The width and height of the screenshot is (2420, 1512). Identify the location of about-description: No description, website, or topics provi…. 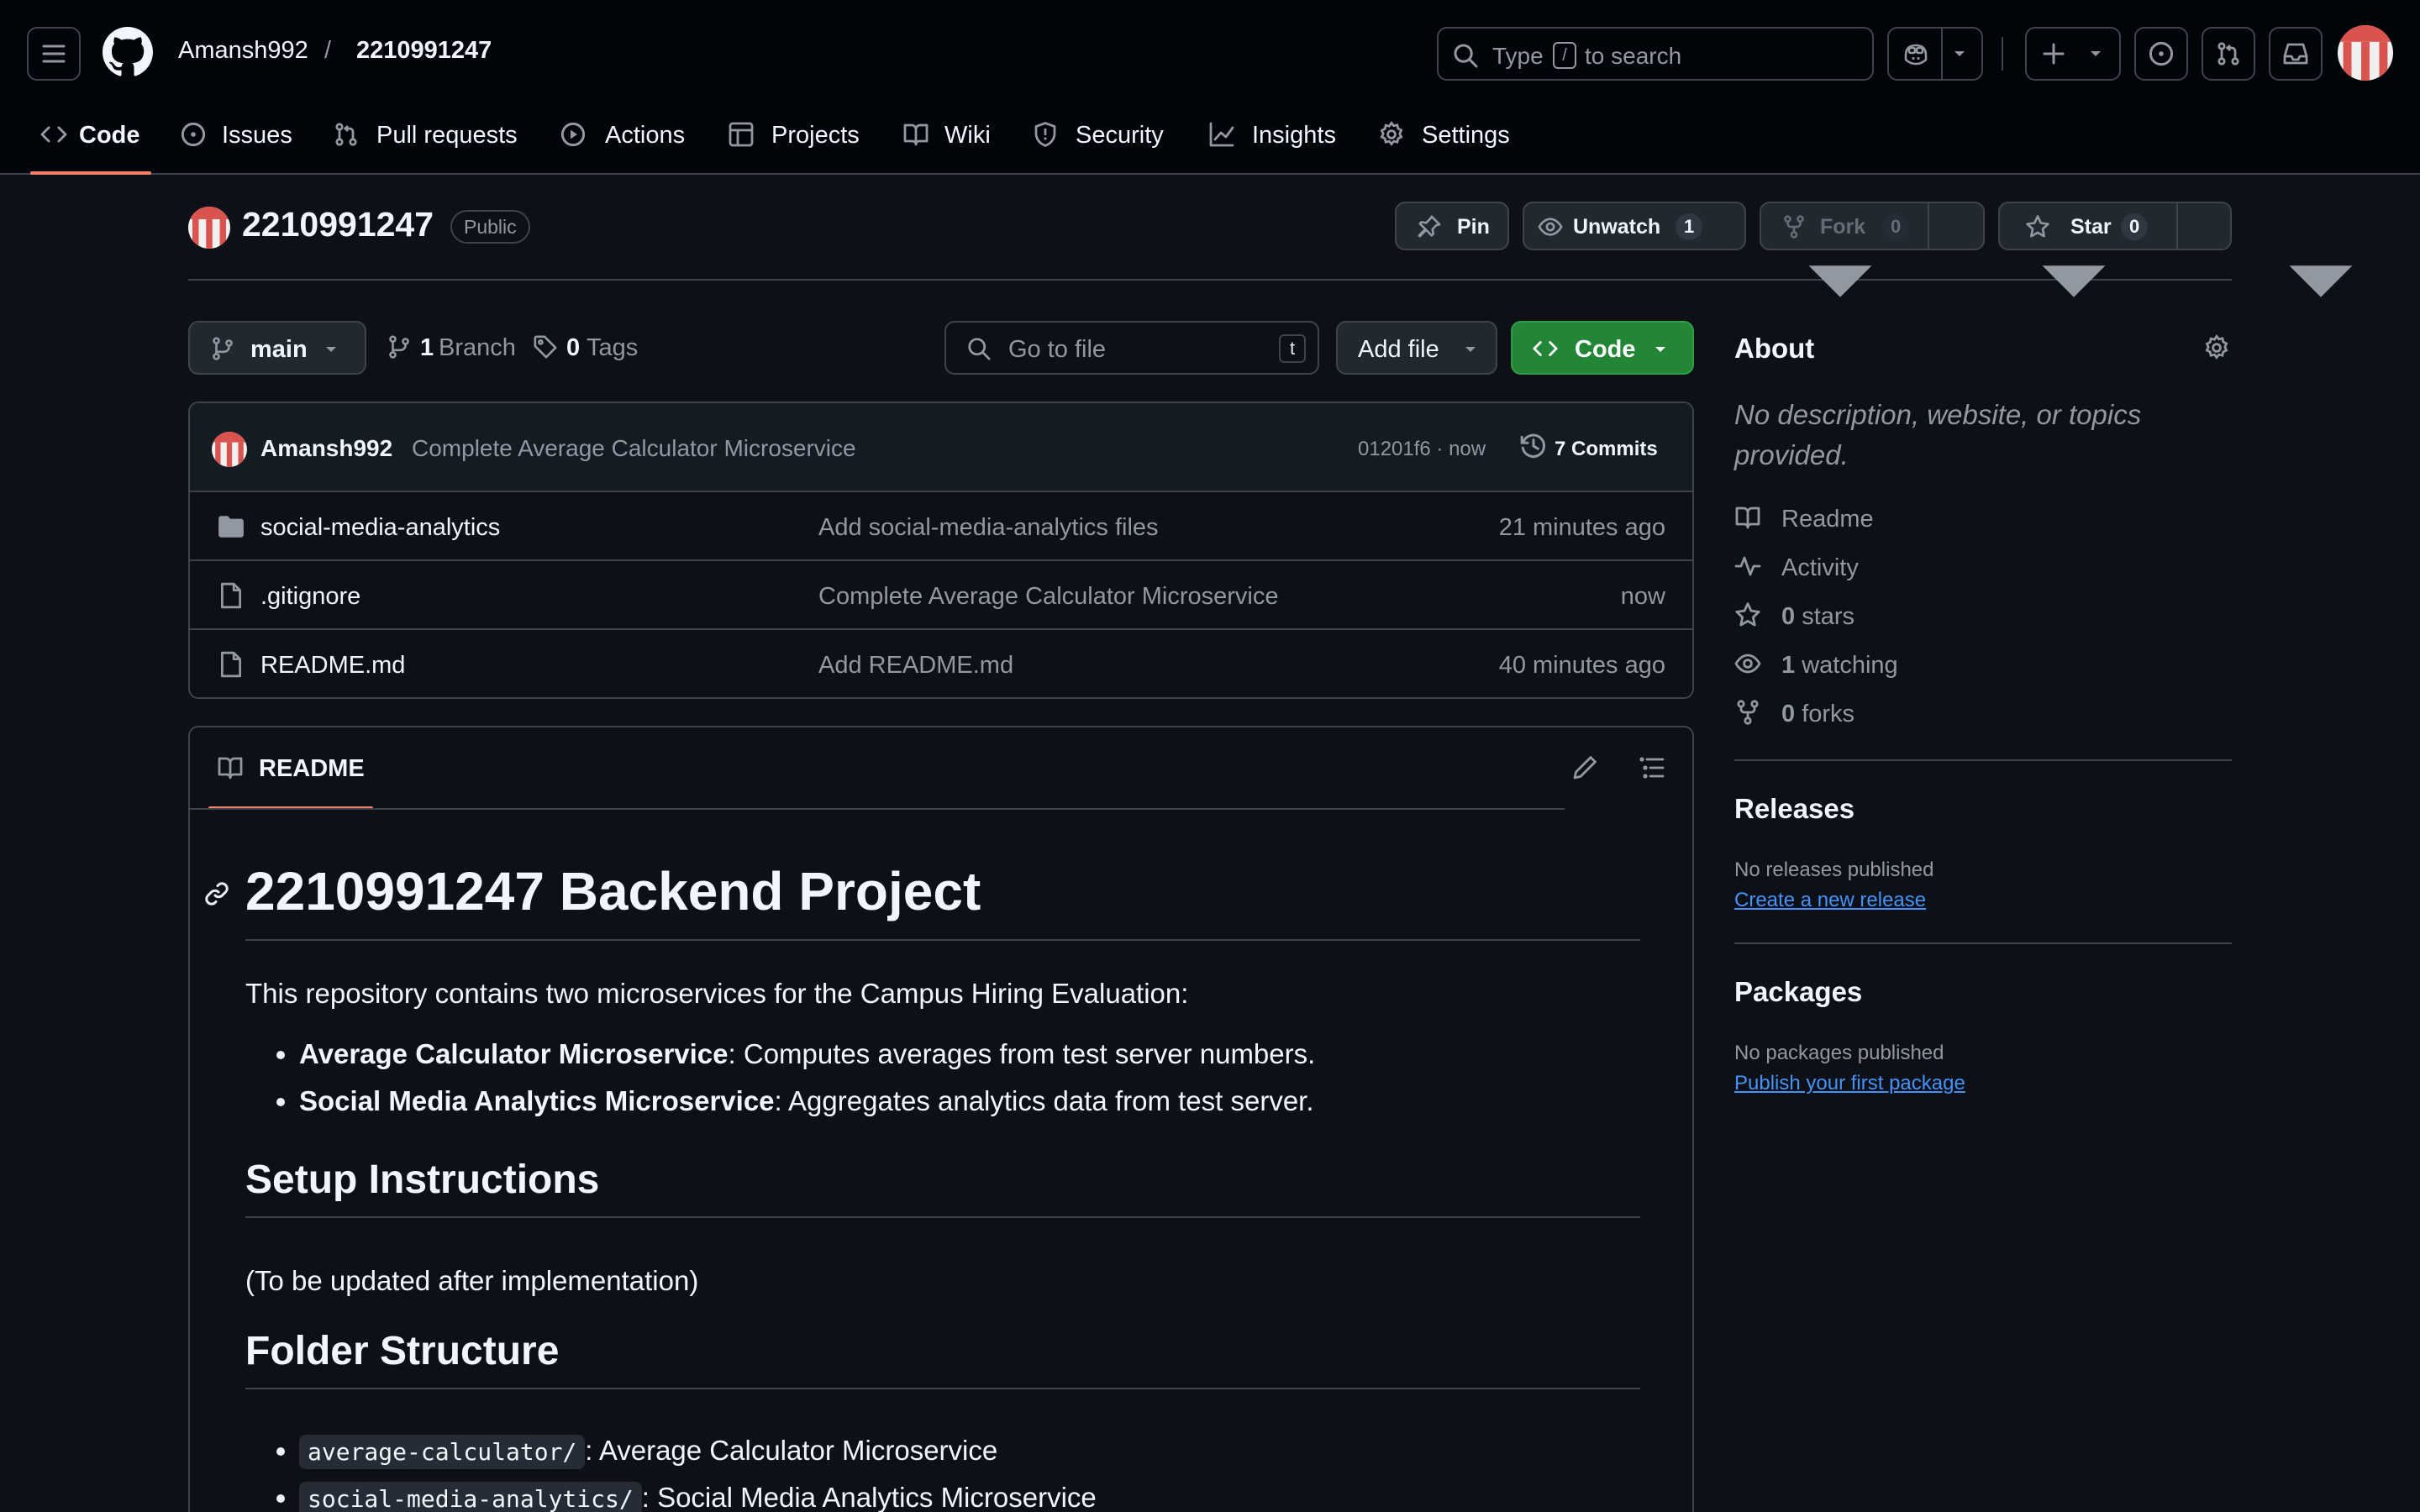
(1938, 434).